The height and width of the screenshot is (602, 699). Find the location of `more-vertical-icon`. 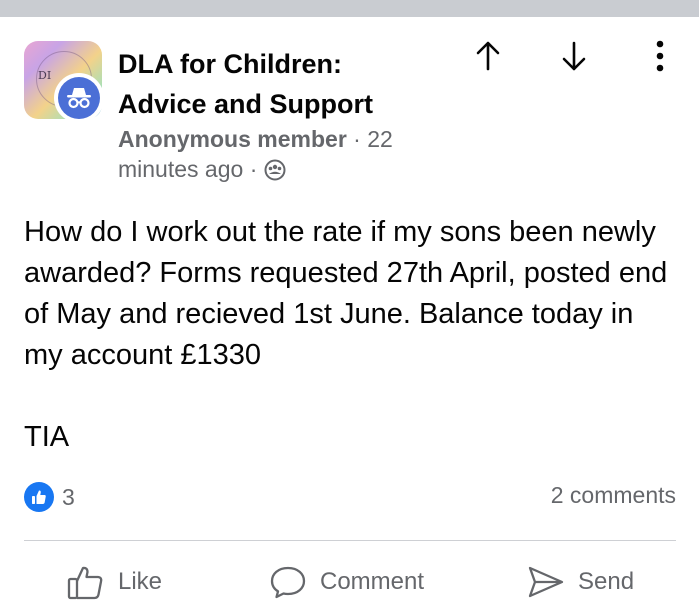

more-vertical-icon is located at coordinates (660, 56).